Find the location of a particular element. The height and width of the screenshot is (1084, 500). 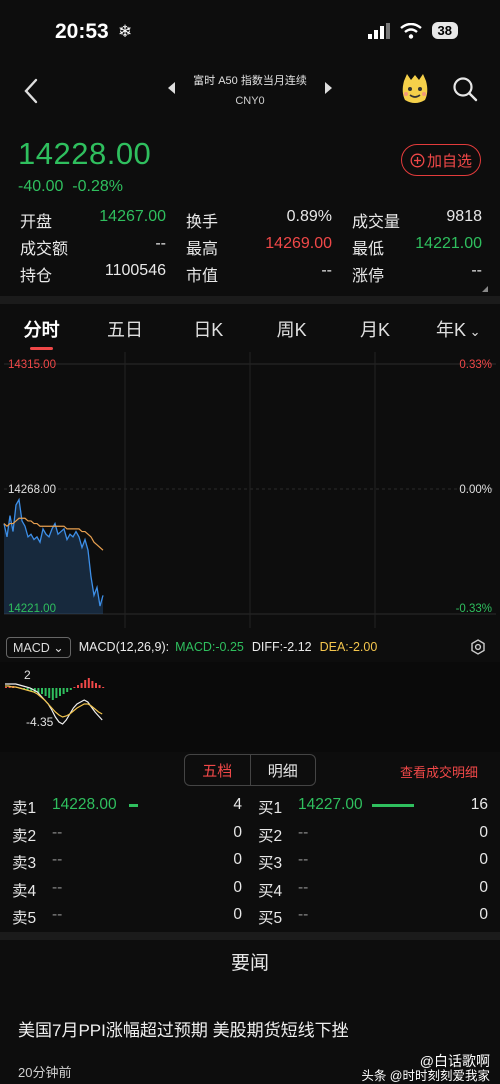

tab-period: 周K is located at coordinates (291, 327).